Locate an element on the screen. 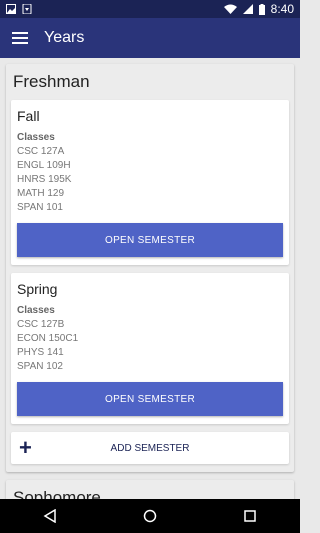 This screenshot has height=533, width=320. class-item: MATH 129 is located at coordinates (41, 193).